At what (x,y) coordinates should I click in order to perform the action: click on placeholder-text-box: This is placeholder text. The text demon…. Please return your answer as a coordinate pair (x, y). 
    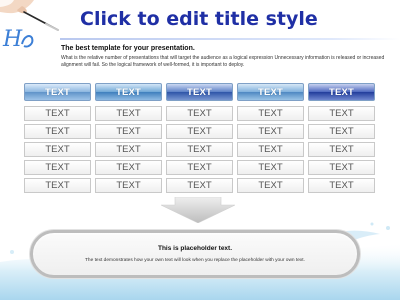
    Looking at the image, I should click on (195, 254).